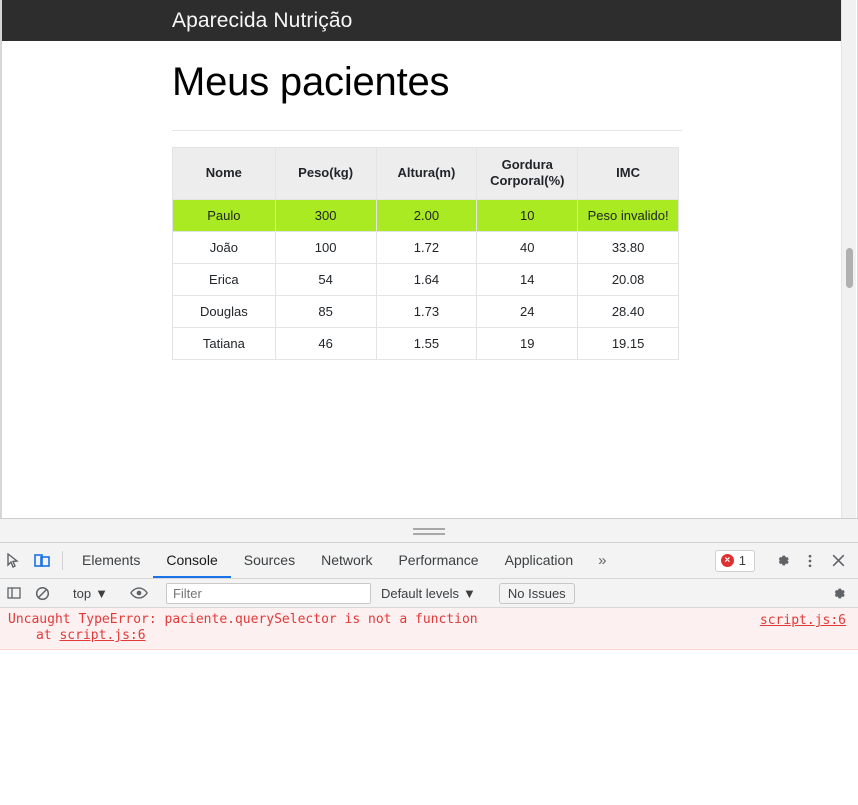 The height and width of the screenshot is (805, 858). What do you see at coordinates (62, 560) in the screenshot?
I see `tabbar-divider` at bounding box center [62, 560].